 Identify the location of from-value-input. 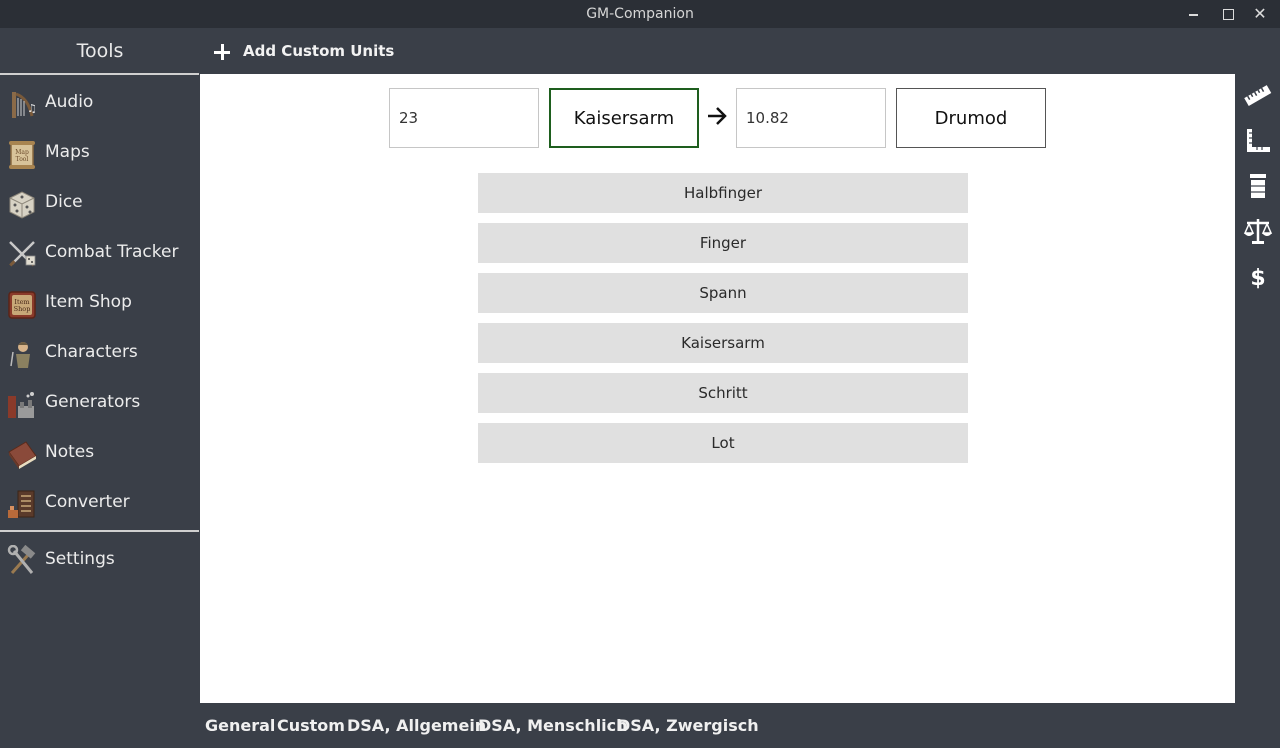
(464, 118).